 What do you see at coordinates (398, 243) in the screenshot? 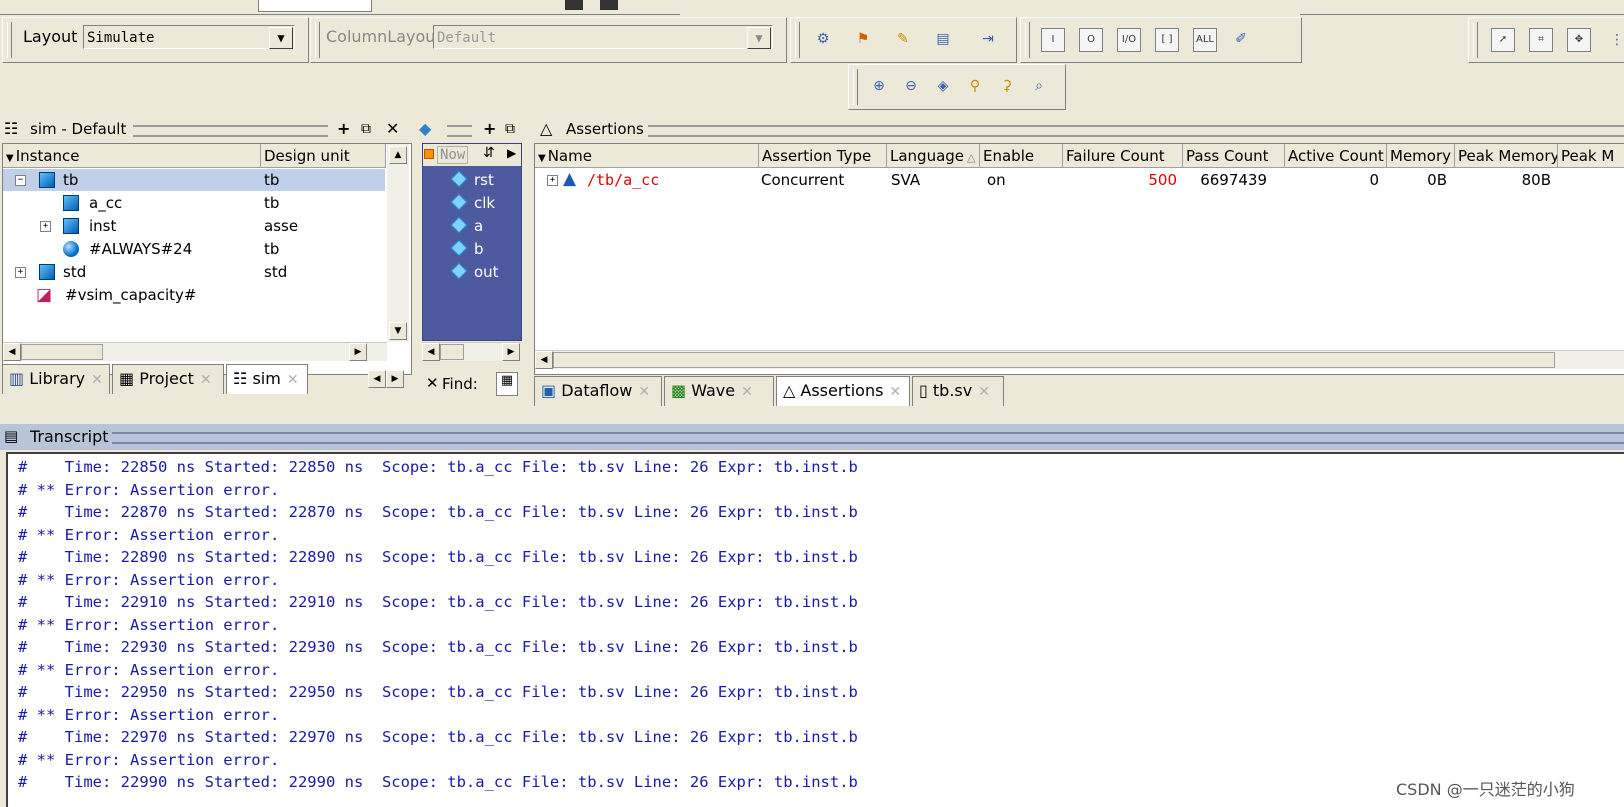
I see `sim-vscroll: ▲ ▼` at bounding box center [398, 243].